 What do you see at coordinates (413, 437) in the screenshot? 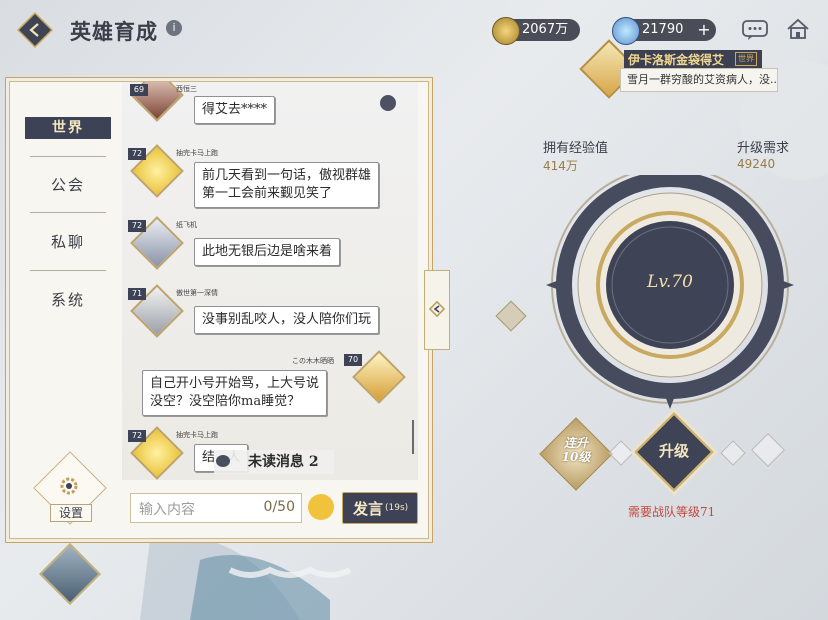
I see `chat-scrollbar` at bounding box center [413, 437].